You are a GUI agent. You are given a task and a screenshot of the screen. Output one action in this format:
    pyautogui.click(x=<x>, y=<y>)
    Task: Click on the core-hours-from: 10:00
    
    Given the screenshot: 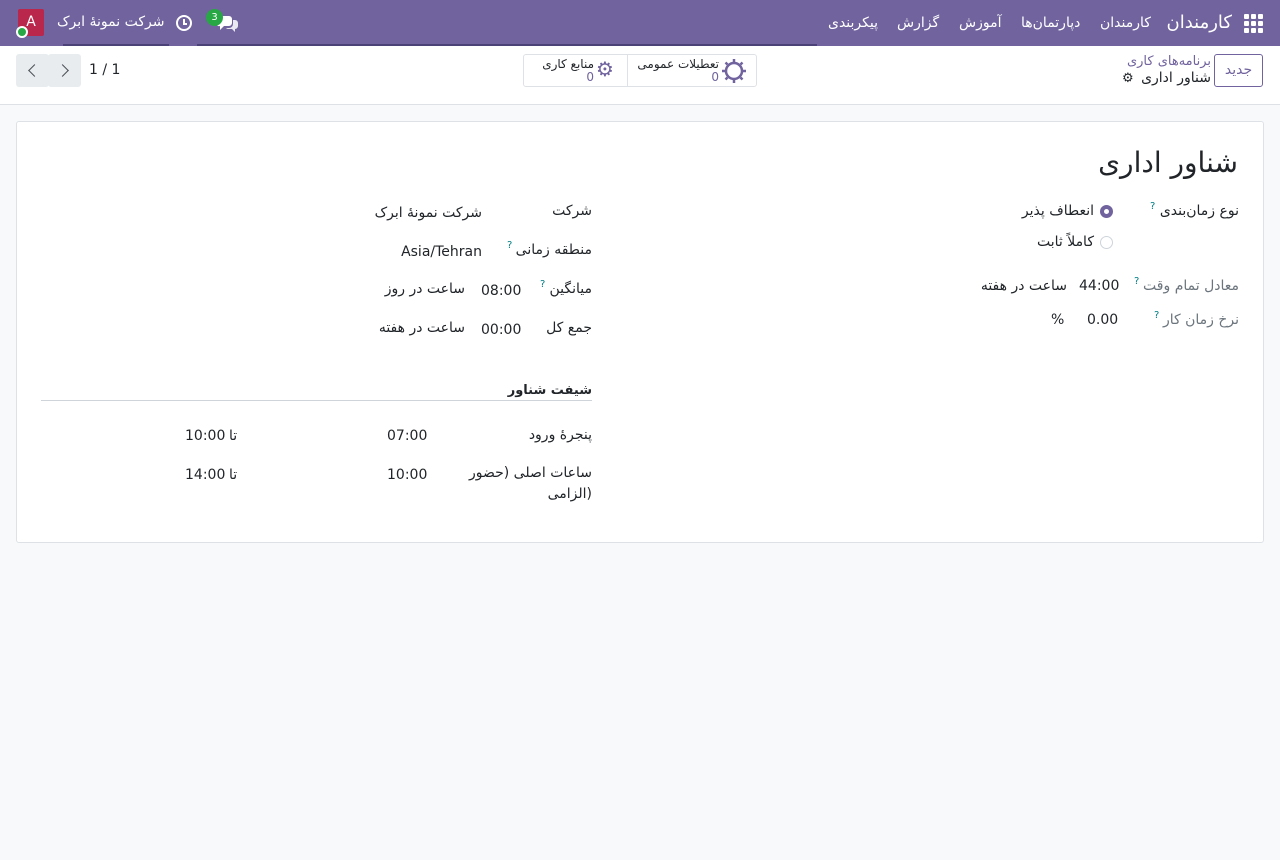 What is the action you would take?
    pyautogui.click(x=407, y=475)
    